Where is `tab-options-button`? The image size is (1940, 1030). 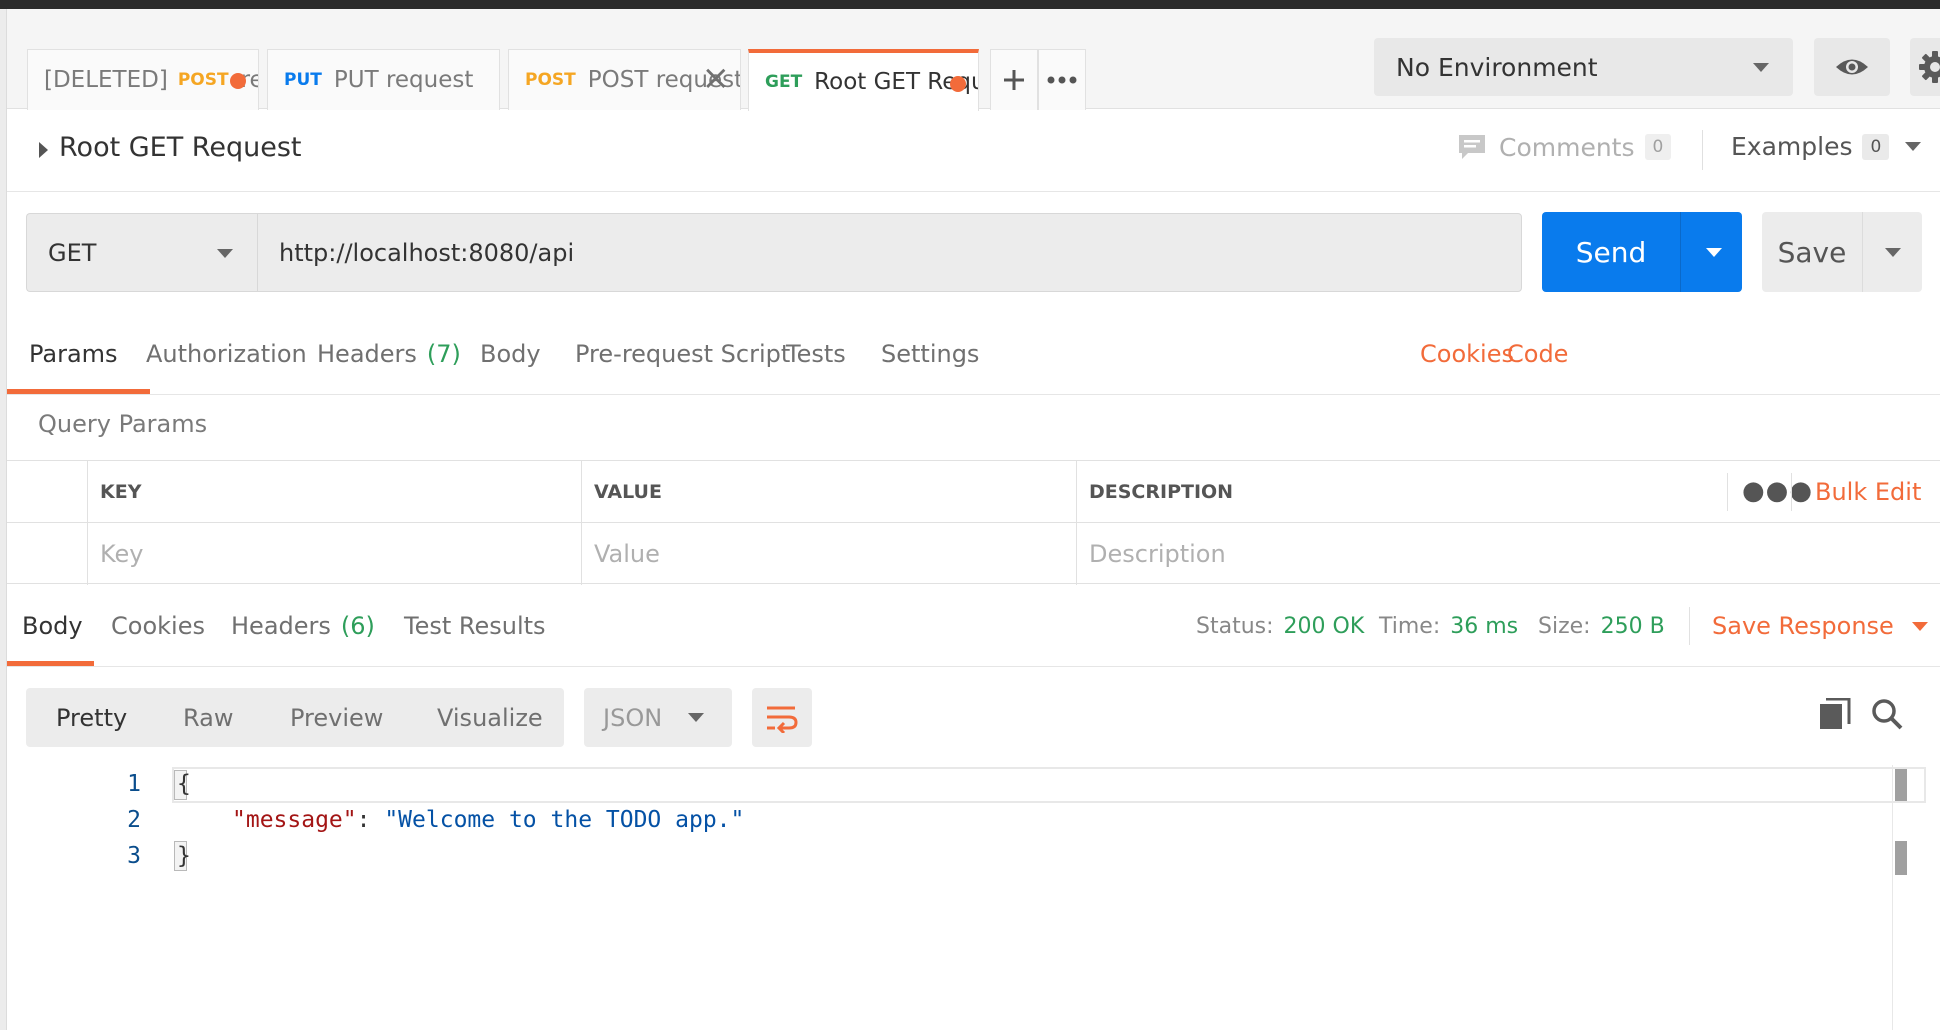
tab-options-button is located at coordinates (1062, 79).